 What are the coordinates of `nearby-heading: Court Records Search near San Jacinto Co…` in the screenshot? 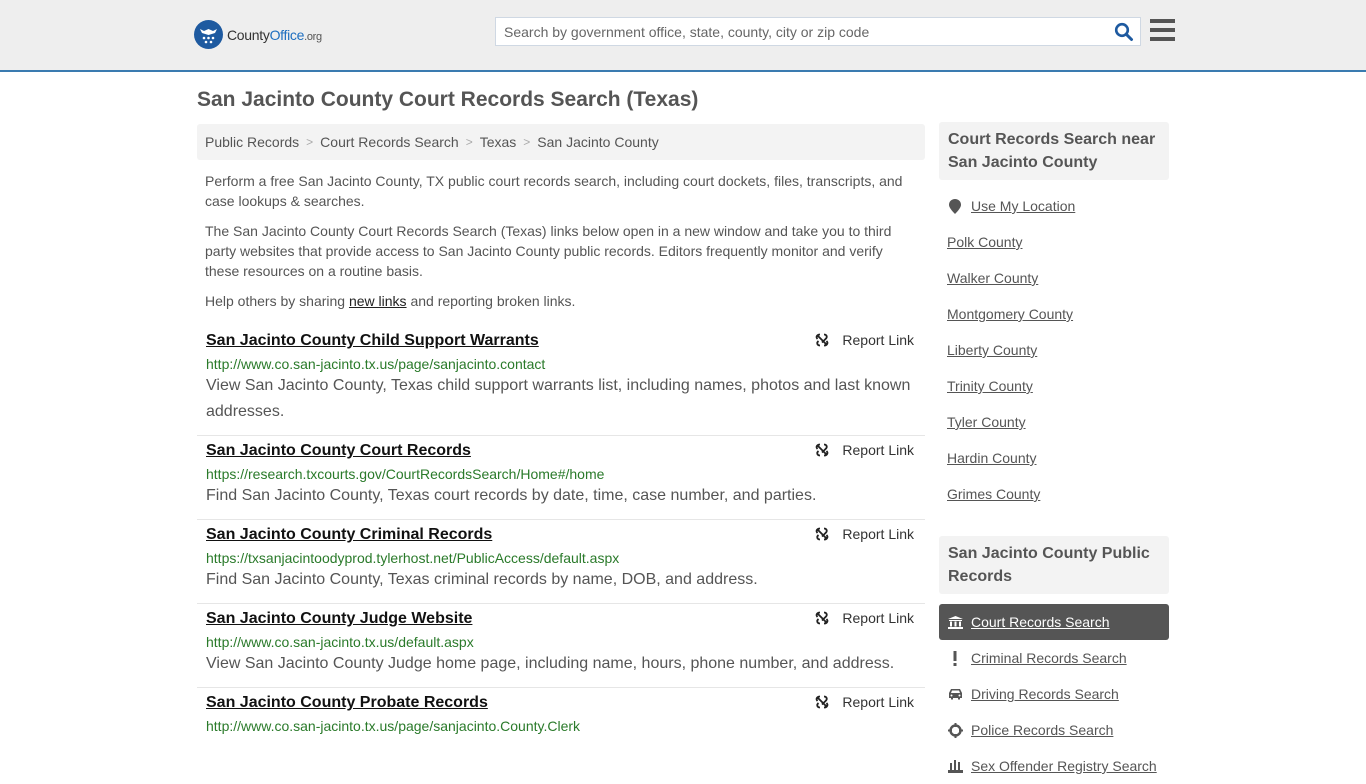 It's located at (1054, 151).